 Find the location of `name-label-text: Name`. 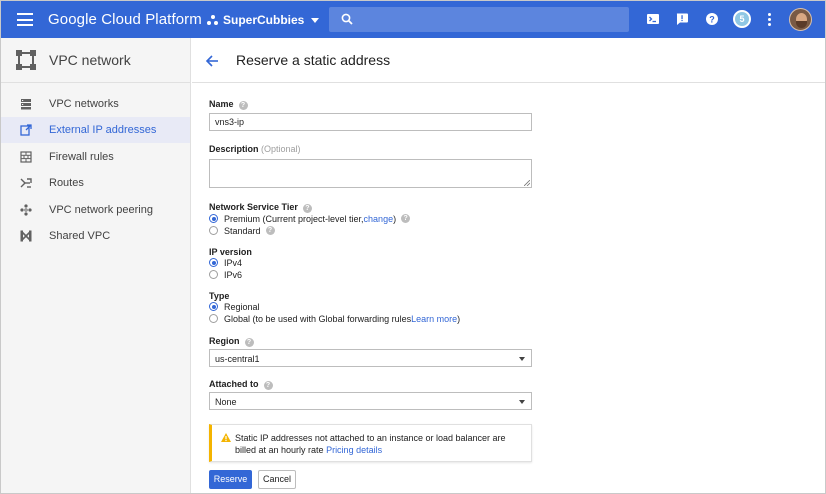

name-label-text: Name is located at coordinates (221, 104).